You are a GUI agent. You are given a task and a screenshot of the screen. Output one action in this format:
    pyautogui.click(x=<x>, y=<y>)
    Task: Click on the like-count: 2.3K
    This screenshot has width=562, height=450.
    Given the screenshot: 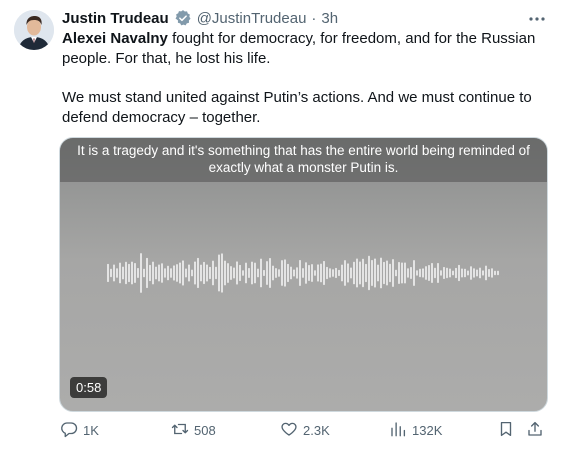 What is the action you would take?
    pyautogui.click(x=316, y=430)
    